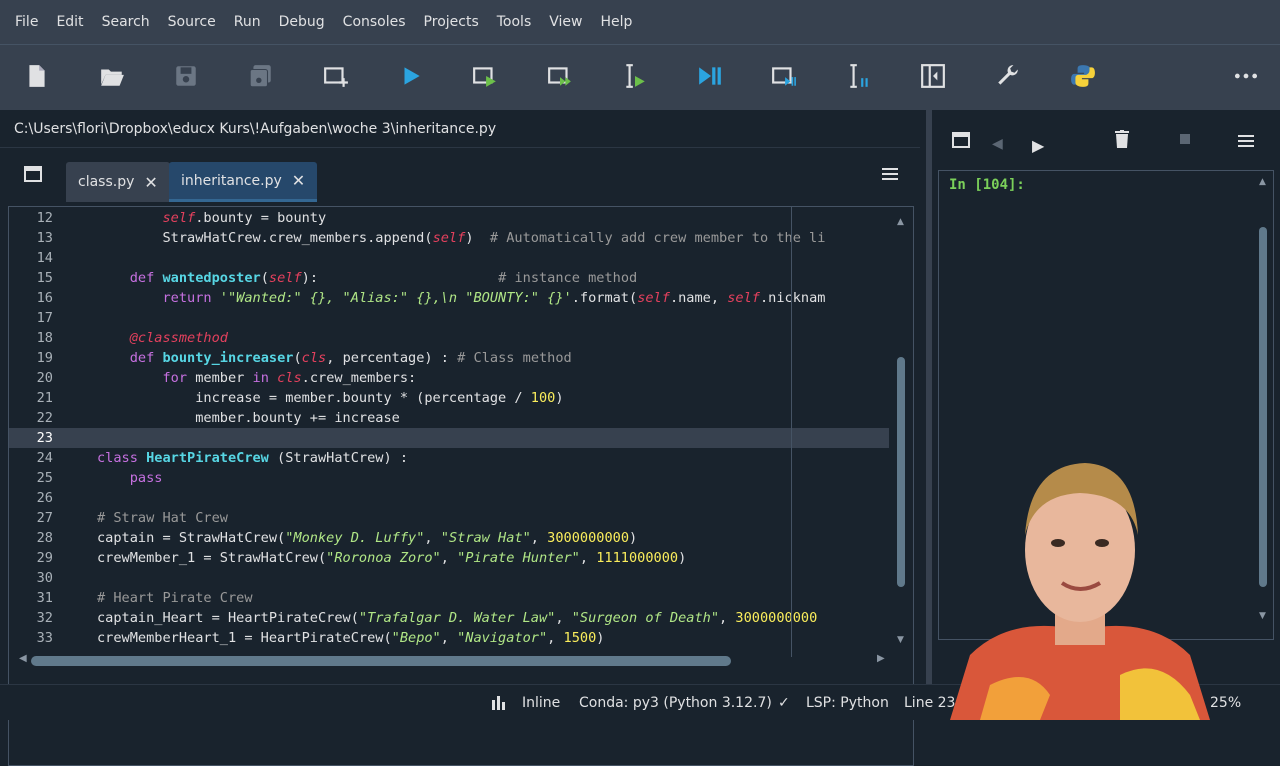 This screenshot has width=1280, height=766. What do you see at coordinates (900, 640) in the screenshot?
I see `scroll-down-icon: ▼` at bounding box center [900, 640].